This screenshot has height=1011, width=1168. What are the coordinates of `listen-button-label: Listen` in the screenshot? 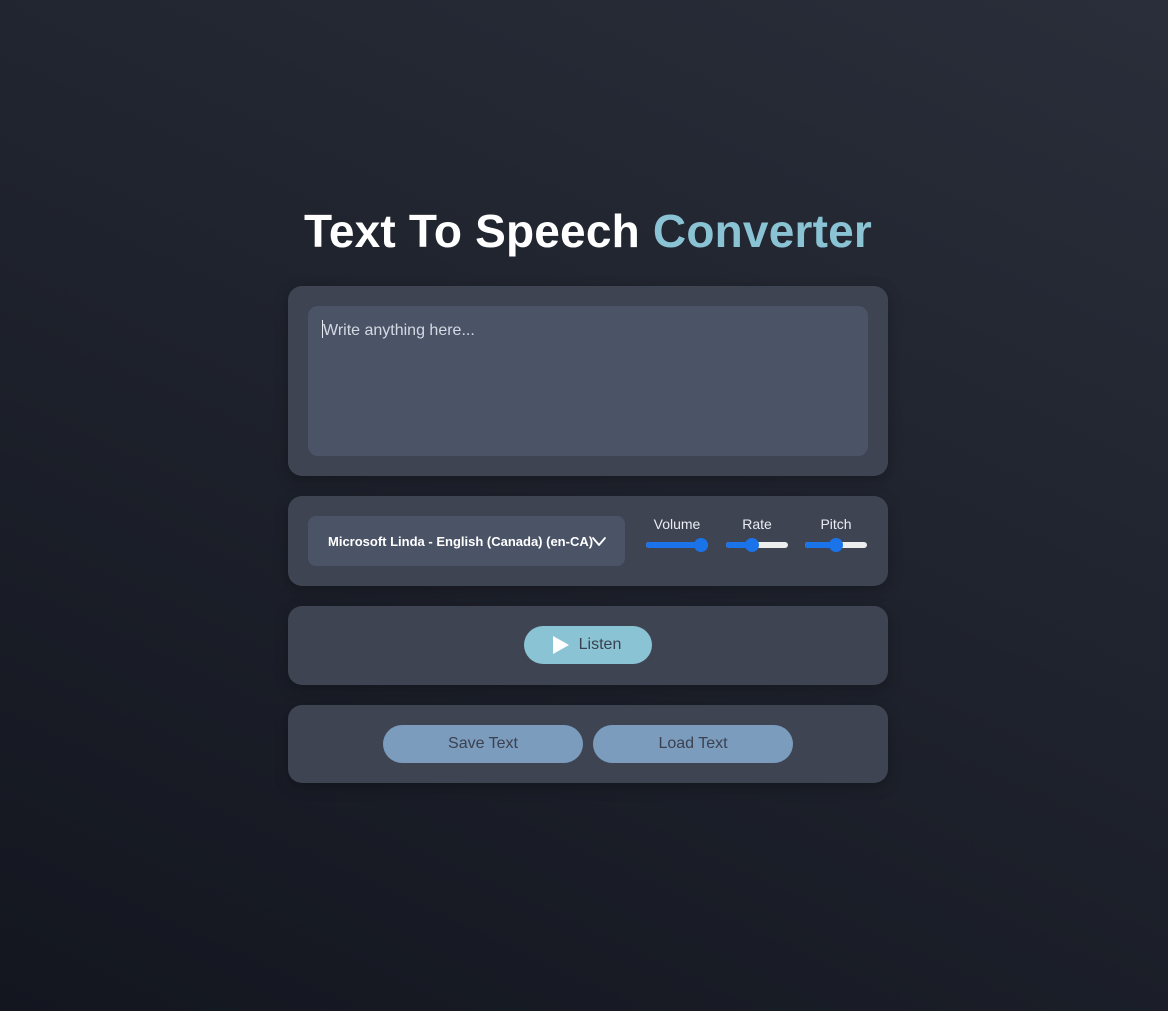 It's located at (600, 644).